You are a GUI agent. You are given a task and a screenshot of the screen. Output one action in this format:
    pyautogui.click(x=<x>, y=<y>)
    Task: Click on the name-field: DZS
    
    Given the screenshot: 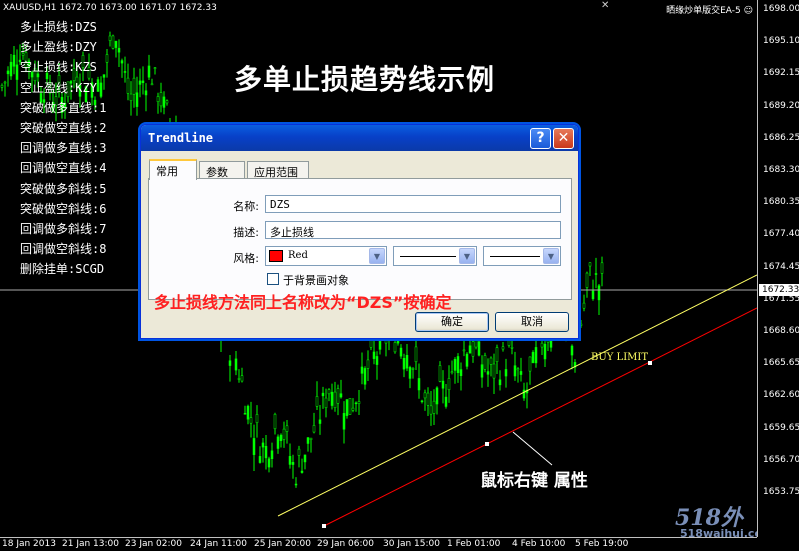 What is the action you would take?
    pyautogui.click(x=413, y=204)
    